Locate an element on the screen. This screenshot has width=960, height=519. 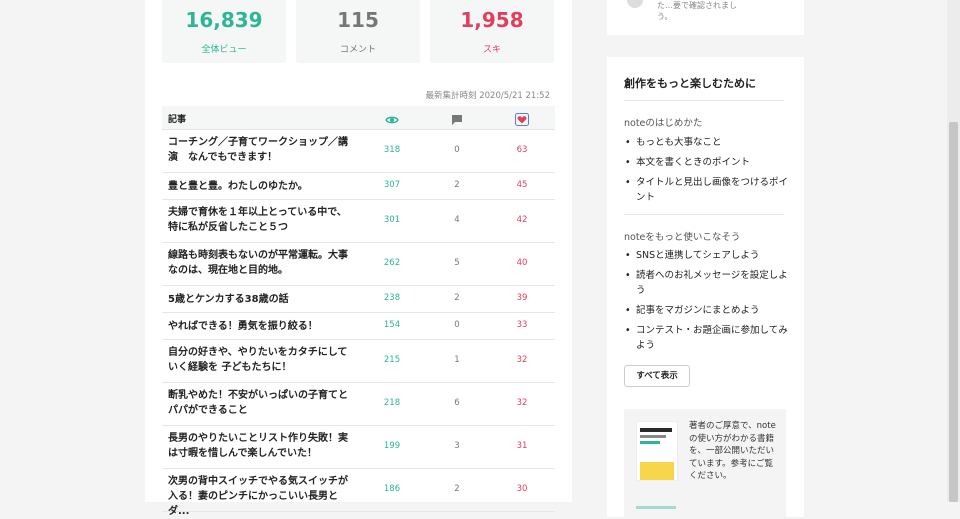
guide-link: 記事をマガジンにまとめよう is located at coordinates (706, 310).